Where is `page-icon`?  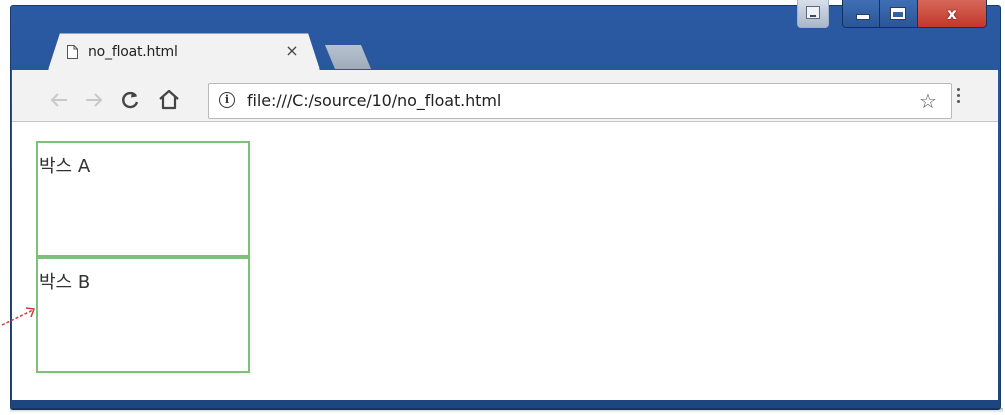 page-icon is located at coordinates (72, 52).